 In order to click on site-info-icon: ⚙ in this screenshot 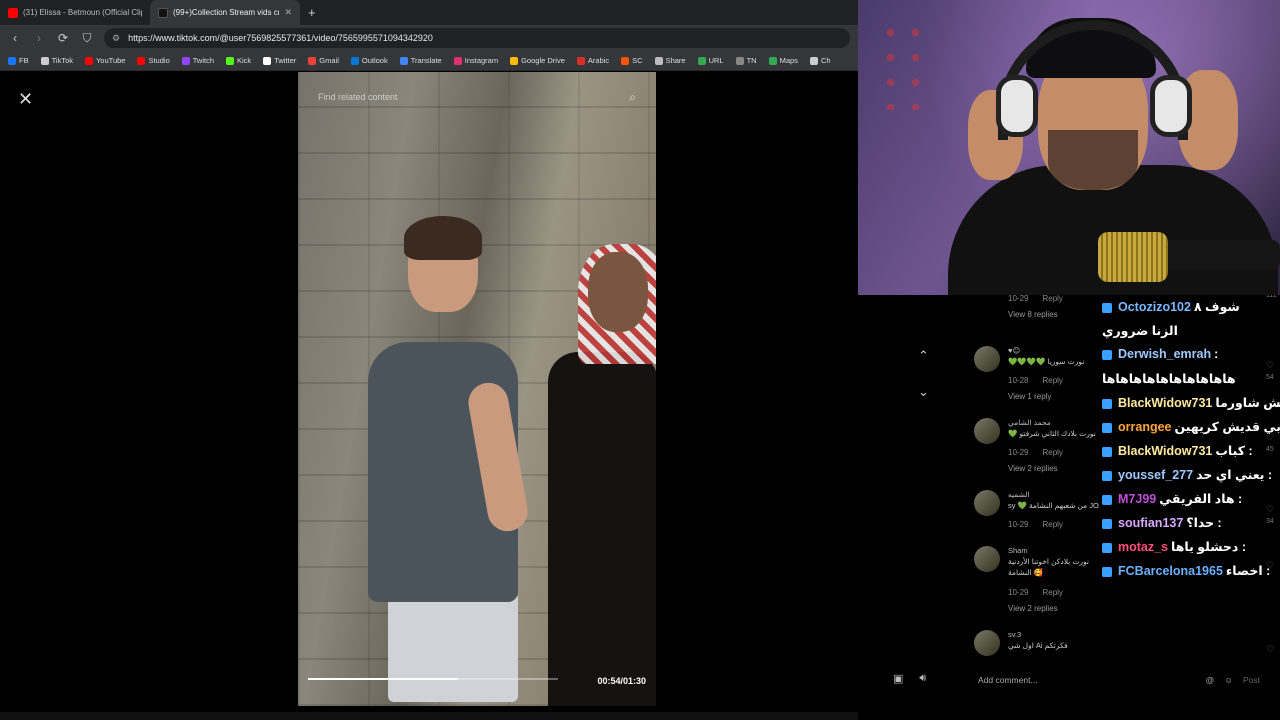, I will do `click(116, 38)`.